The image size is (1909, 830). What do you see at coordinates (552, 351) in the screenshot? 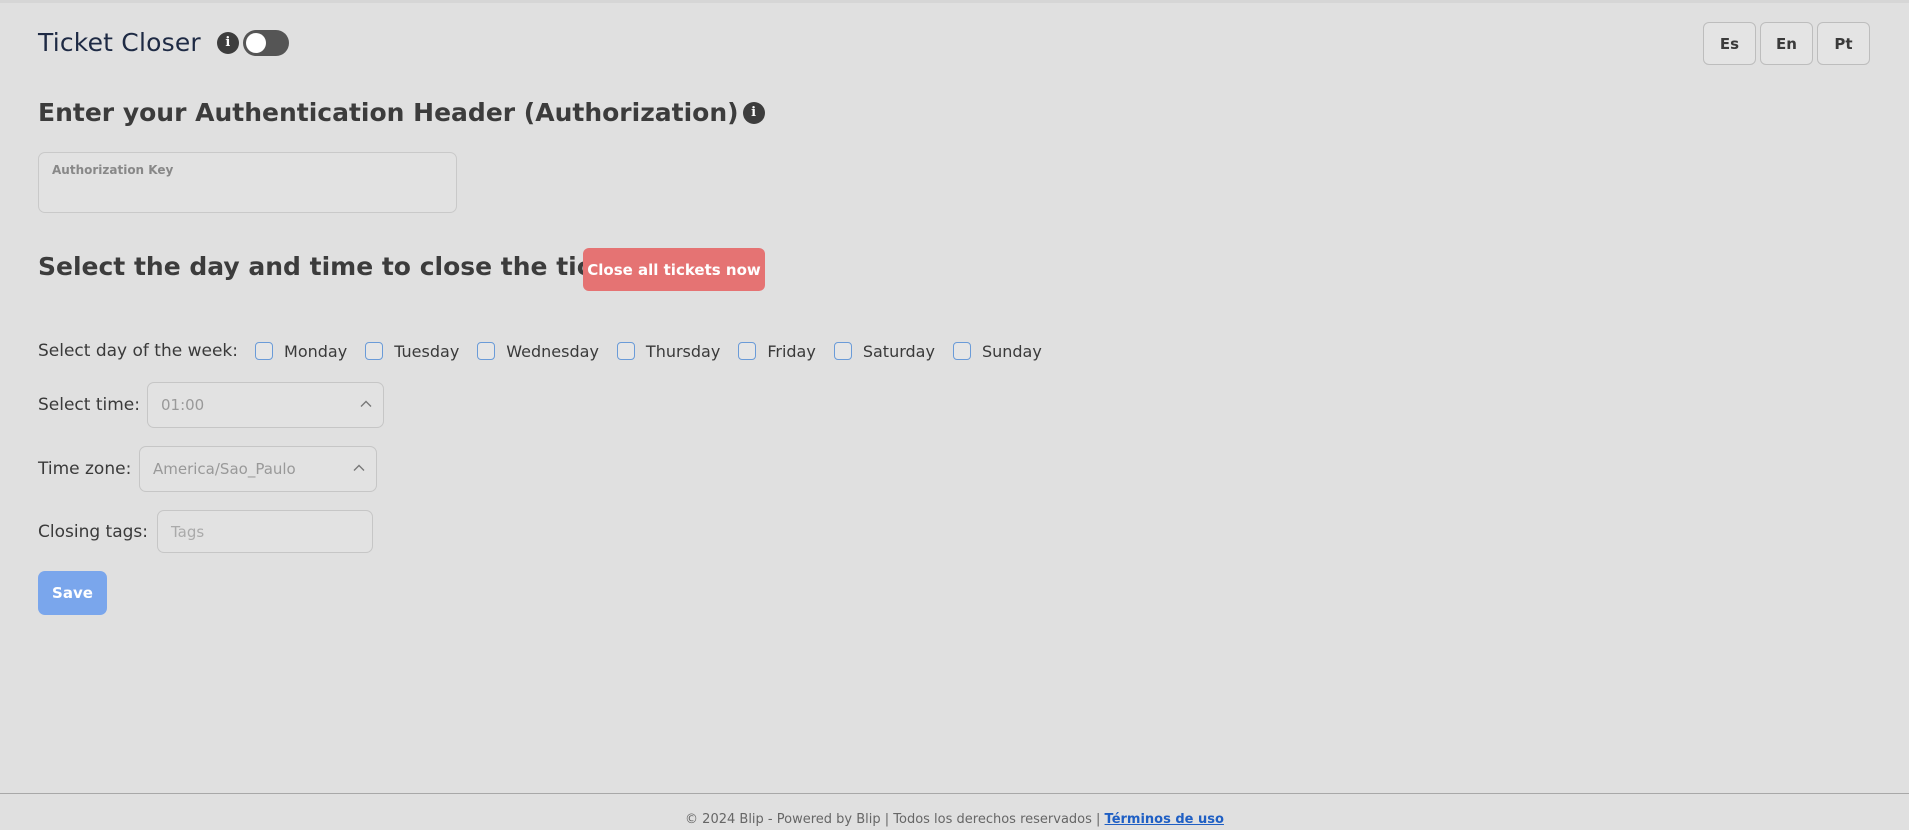
I see `day-label: Wednesday` at bounding box center [552, 351].